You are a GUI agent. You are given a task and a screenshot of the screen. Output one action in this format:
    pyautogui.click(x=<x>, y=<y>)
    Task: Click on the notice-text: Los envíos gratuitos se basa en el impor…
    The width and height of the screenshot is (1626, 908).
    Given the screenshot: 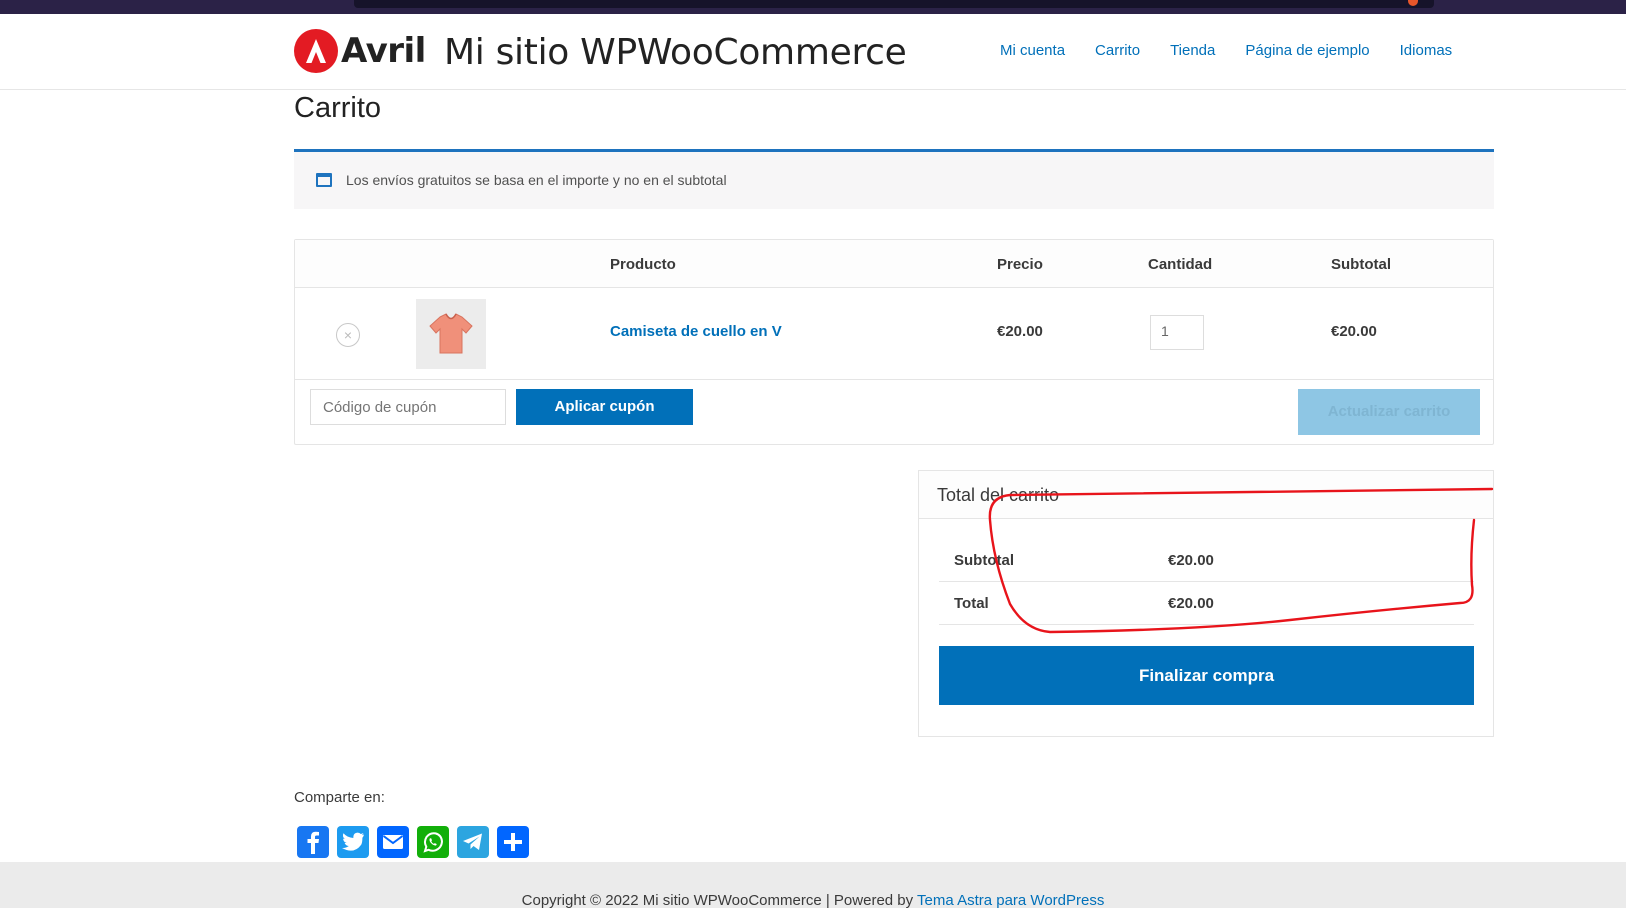 What is the action you would take?
    pyautogui.click(x=536, y=180)
    